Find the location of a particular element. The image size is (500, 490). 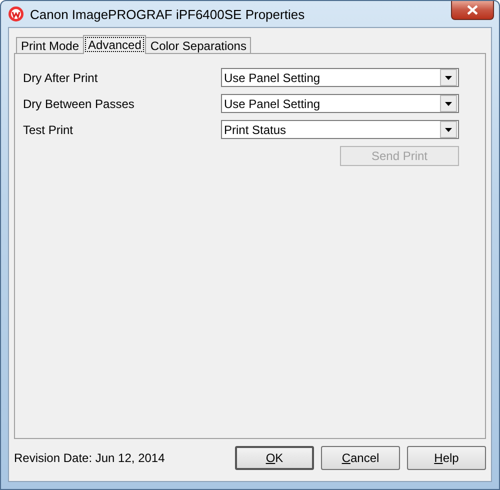

close-button is located at coordinates (472, 10).